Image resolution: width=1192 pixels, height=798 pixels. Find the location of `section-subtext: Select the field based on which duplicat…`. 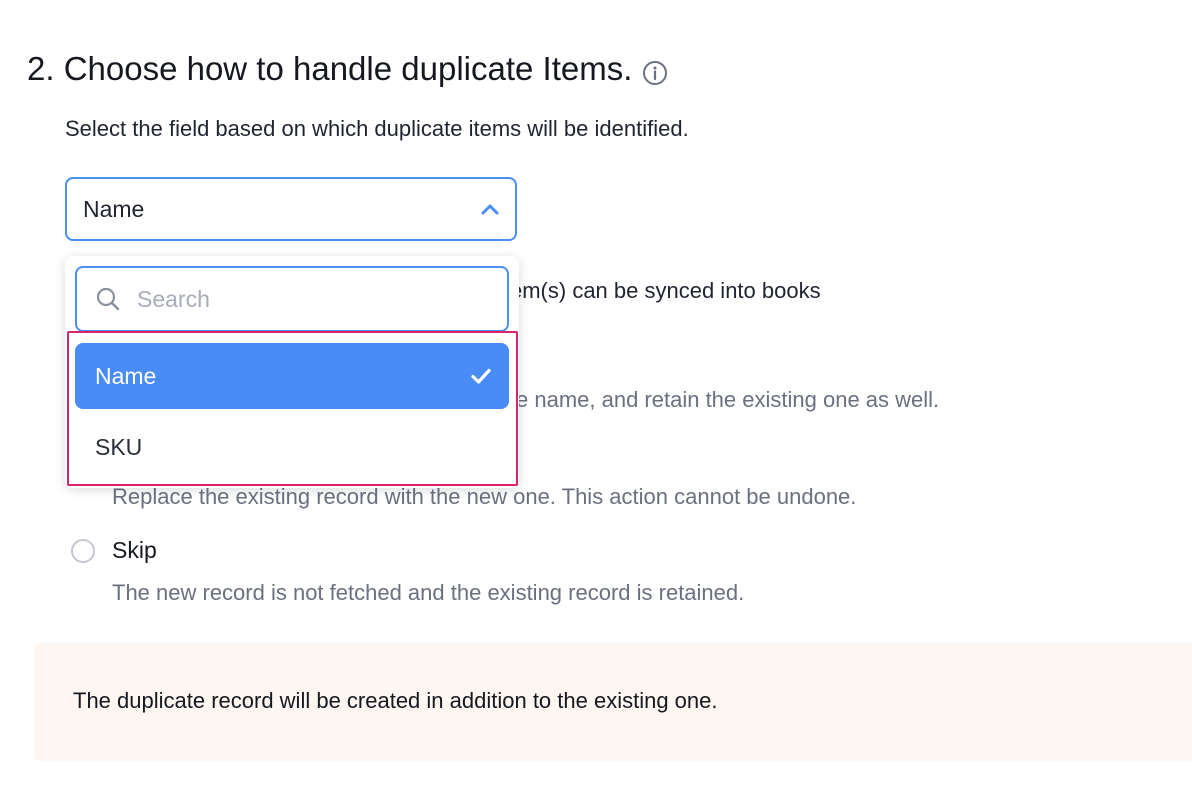

section-subtext: Select the field based on which duplicat… is located at coordinates (377, 128).